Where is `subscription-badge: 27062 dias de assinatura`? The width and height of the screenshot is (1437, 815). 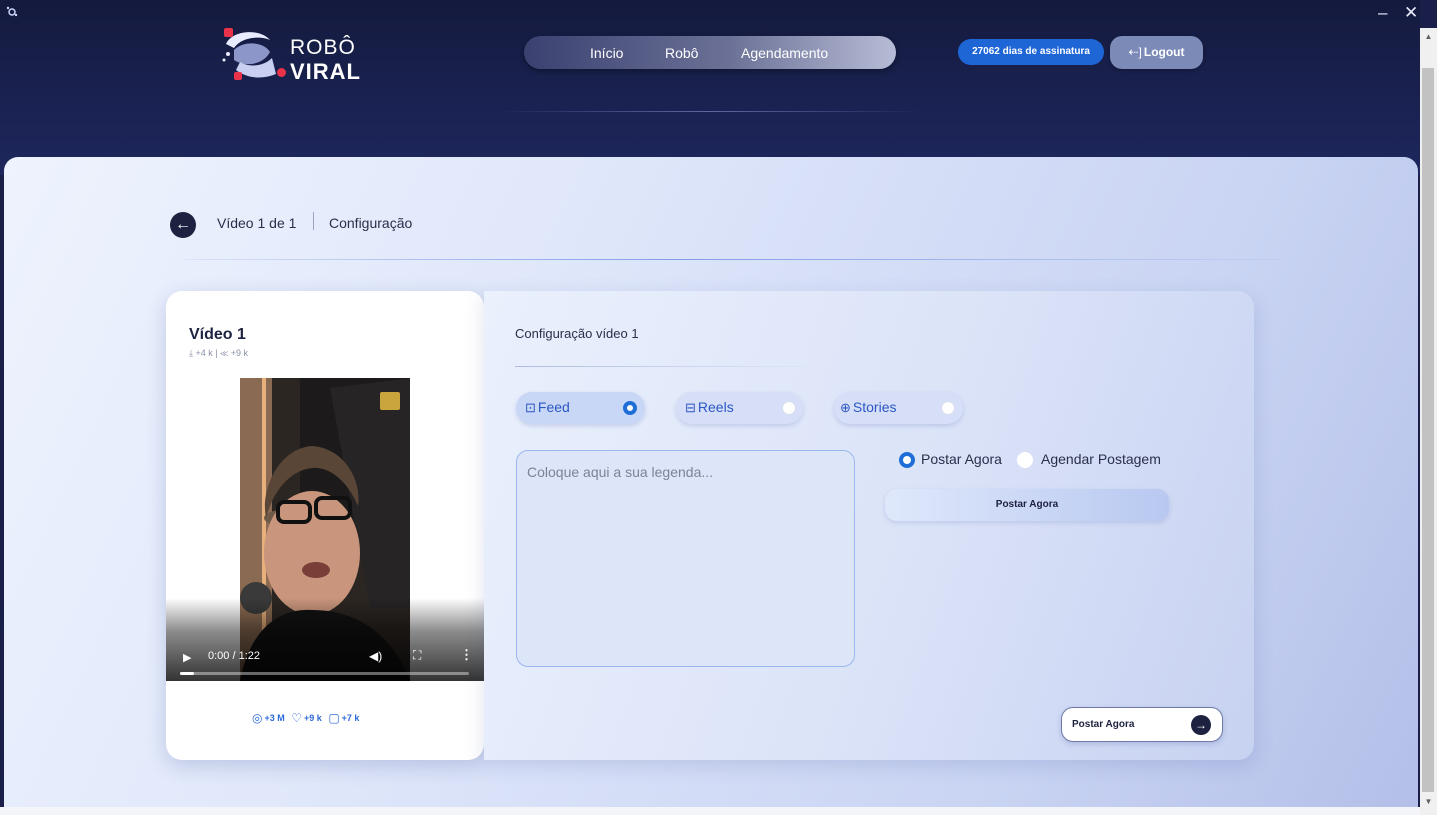
subscription-badge: 27062 dias de assinatura is located at coordinates (1031, 52).